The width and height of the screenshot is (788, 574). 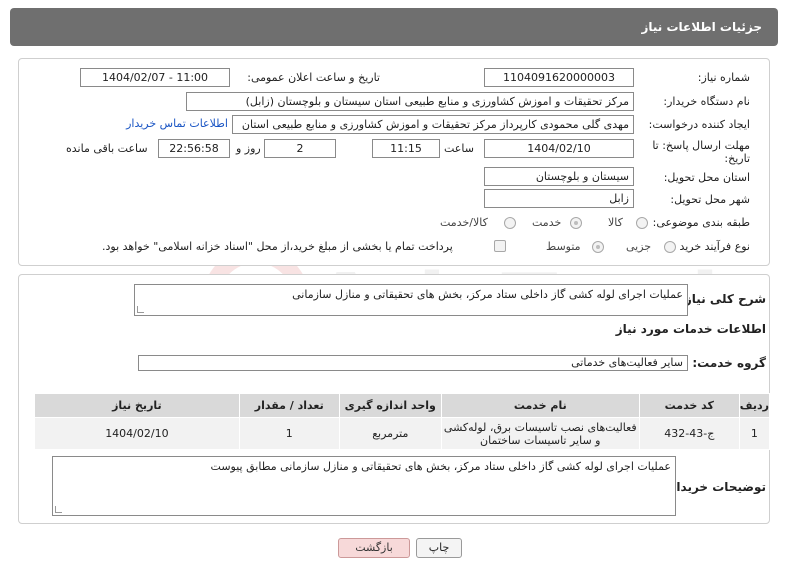 What do you see at coordinates (559, 148) in the screenshot?
I see `deadline-date-field: 1404/02/10` at bounding box center [559, 148].